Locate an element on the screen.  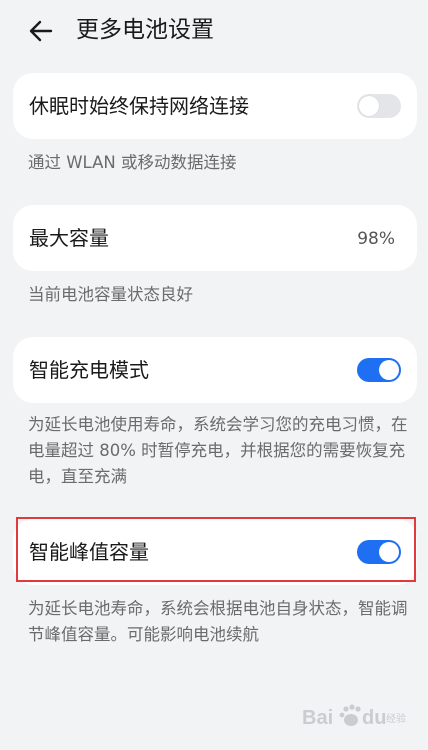
max-capacity-value: 98% is located at coordinates (376, 239).